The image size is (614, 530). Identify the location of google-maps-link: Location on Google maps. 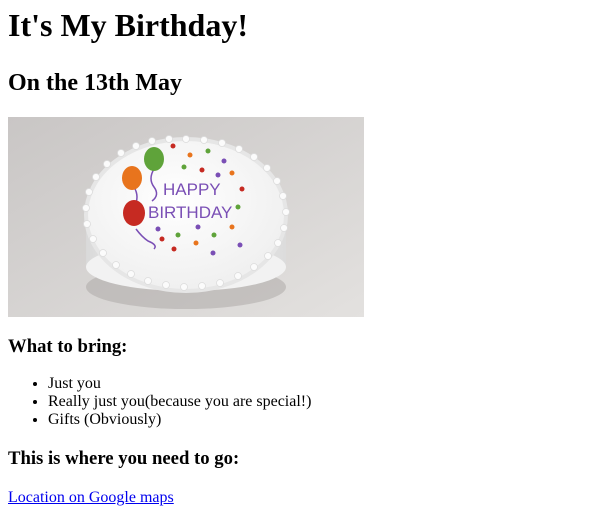
(91, 497).